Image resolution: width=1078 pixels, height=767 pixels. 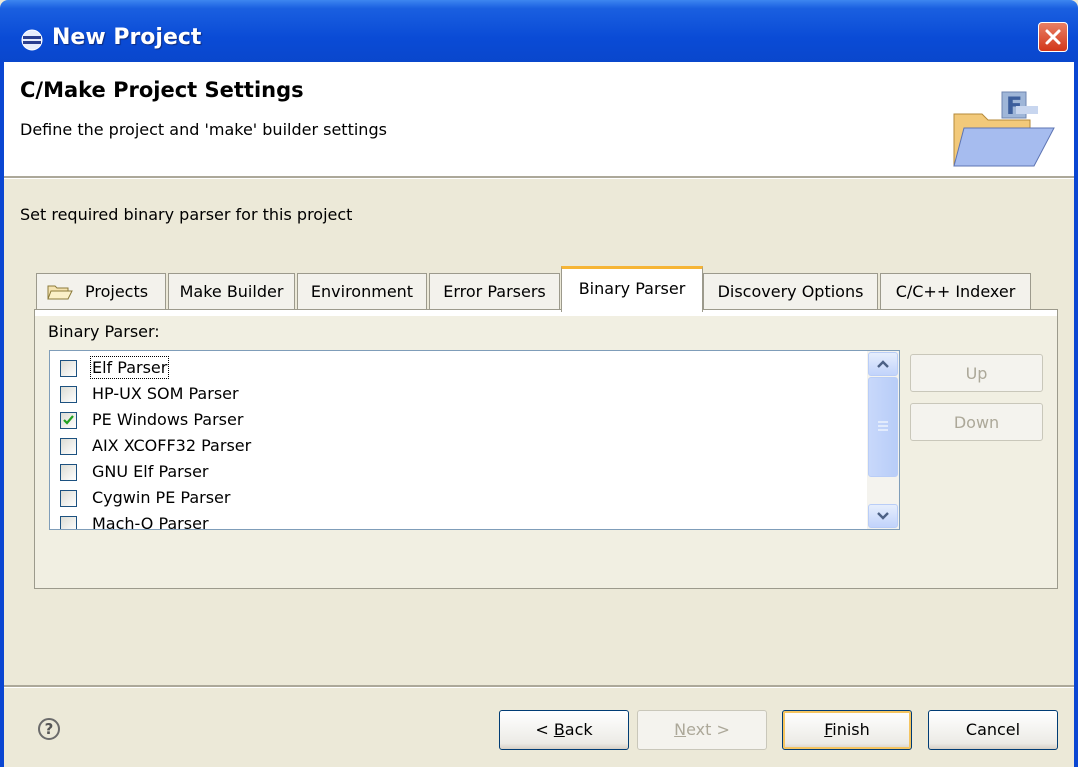 I want to click on scroll-thumb, so click(x=883, y=427).